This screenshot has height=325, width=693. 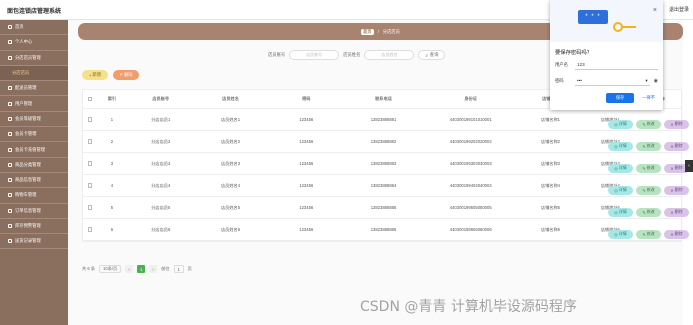 I want to click on sidebar-item: 分店店员, so click(x=34, y=73).